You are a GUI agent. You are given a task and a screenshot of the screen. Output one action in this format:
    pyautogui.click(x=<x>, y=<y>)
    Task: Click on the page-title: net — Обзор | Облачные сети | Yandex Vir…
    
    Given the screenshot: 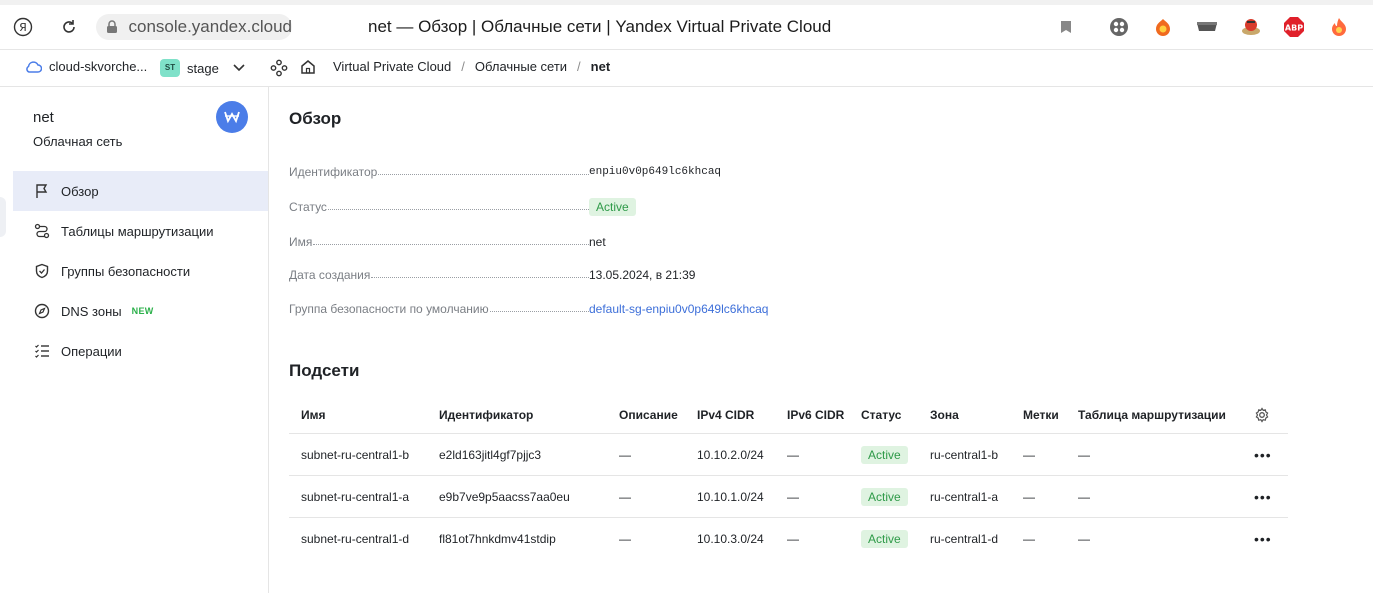 What is the action you would take?
    pyautogui.click(x=600, y=26)
    